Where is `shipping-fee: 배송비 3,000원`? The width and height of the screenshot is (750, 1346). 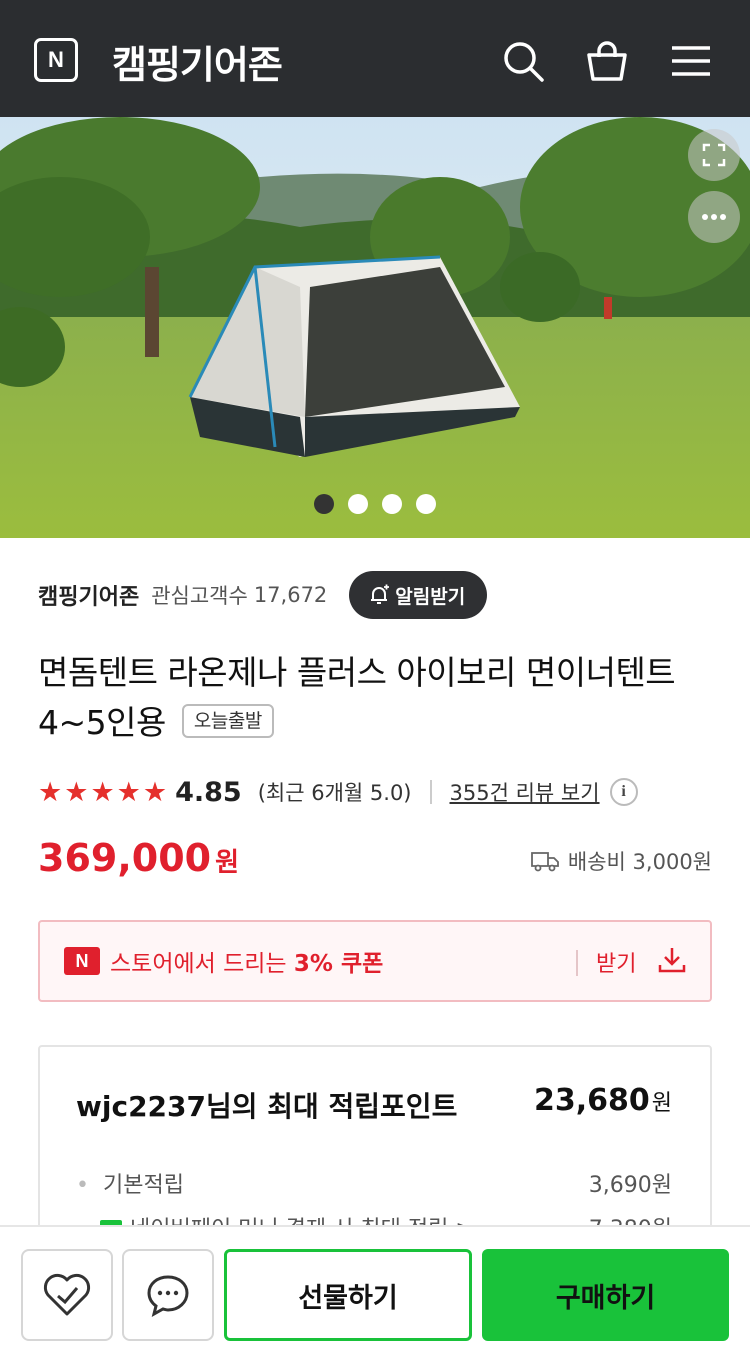 shipping-fee: 배송비 3,000원 is located at coordinates (621, 861).